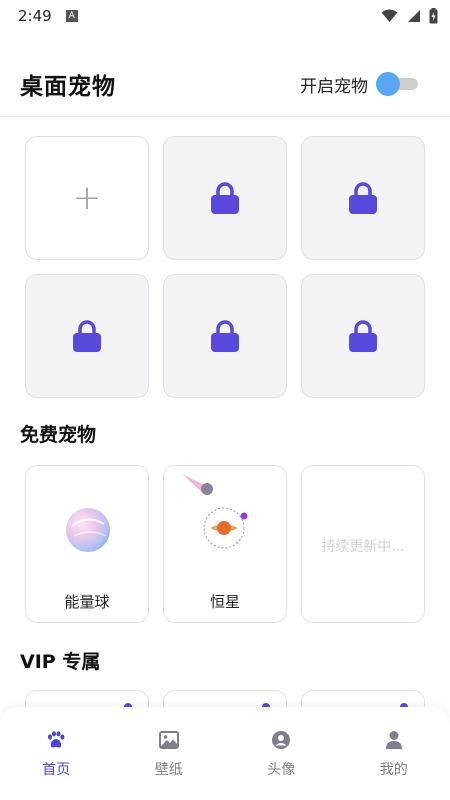 The width and height of the screenshot is (450, 800). Describe the element at coordinates (225, 84) in the screenshot. I see `app-header: 桌面宠物 开启宠物` at that location.